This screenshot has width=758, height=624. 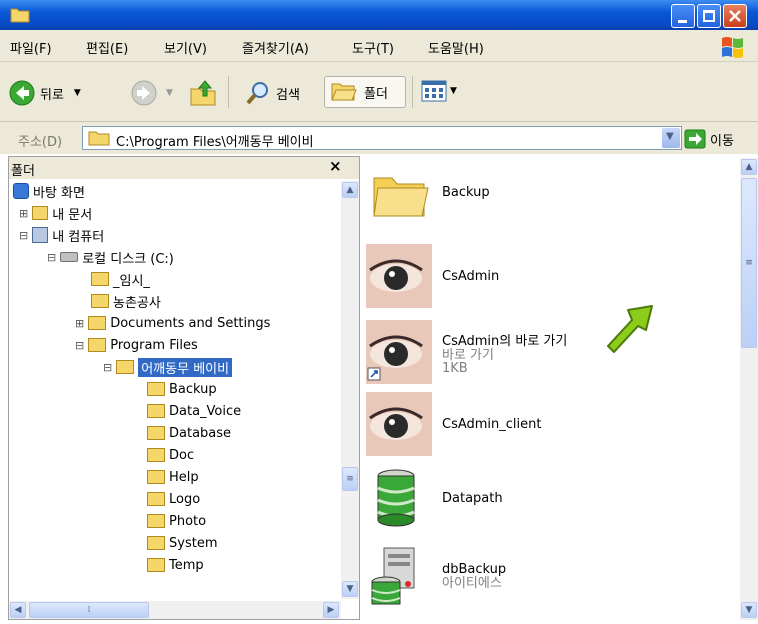 What do you see at coordinates (136, 345) in the screenshot?
I see `tree-item-program-files: ⊟ Program Files` at bounding box center [136, 345].